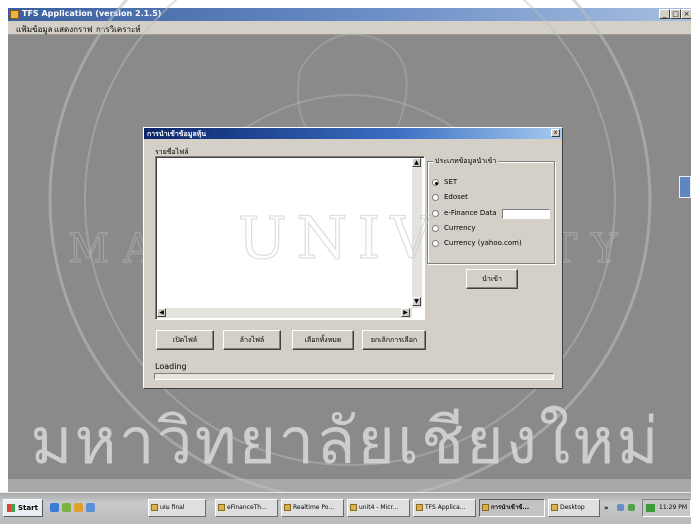  What do you see at coordinates (675, 14) in the screenshot?
I see `maximize-button: □` at bounding box center [675, 14].